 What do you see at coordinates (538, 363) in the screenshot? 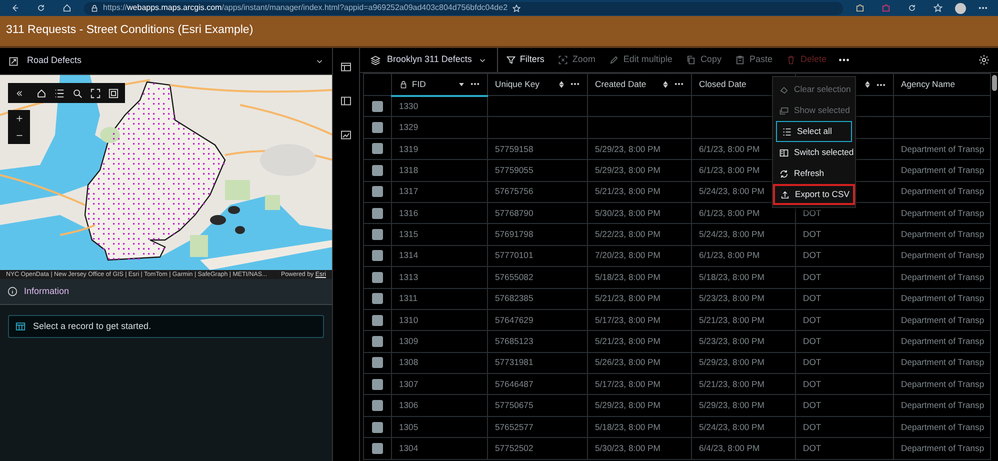
I see `table-cell: 57731981` at bounding box center [538, 363].